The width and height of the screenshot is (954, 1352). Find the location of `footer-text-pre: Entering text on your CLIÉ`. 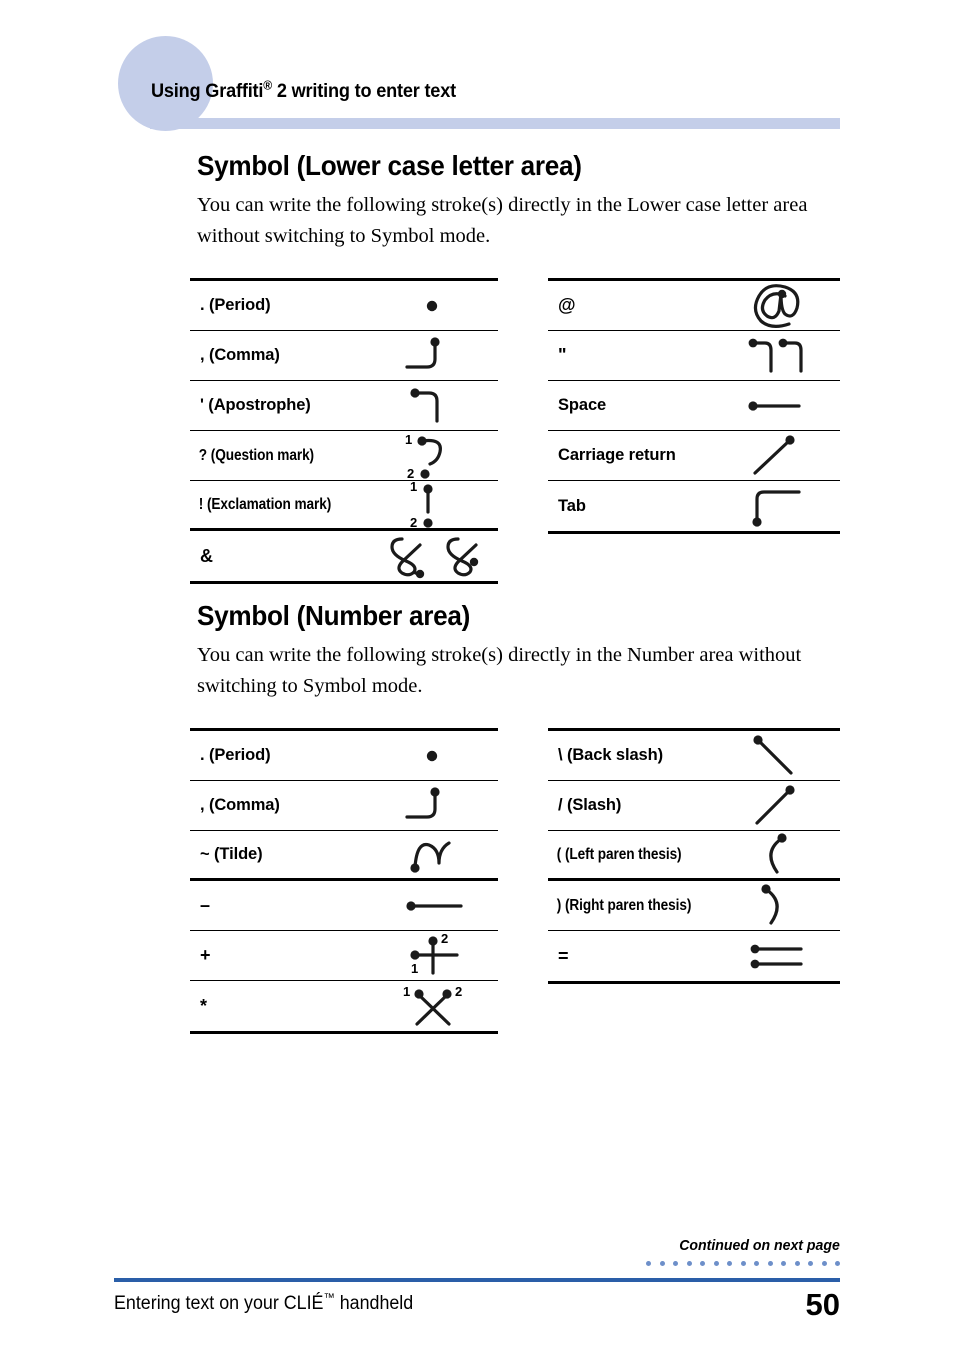

footer-text-pre: Entering text on your CLIÉ is located at coordinates (219, 1303).